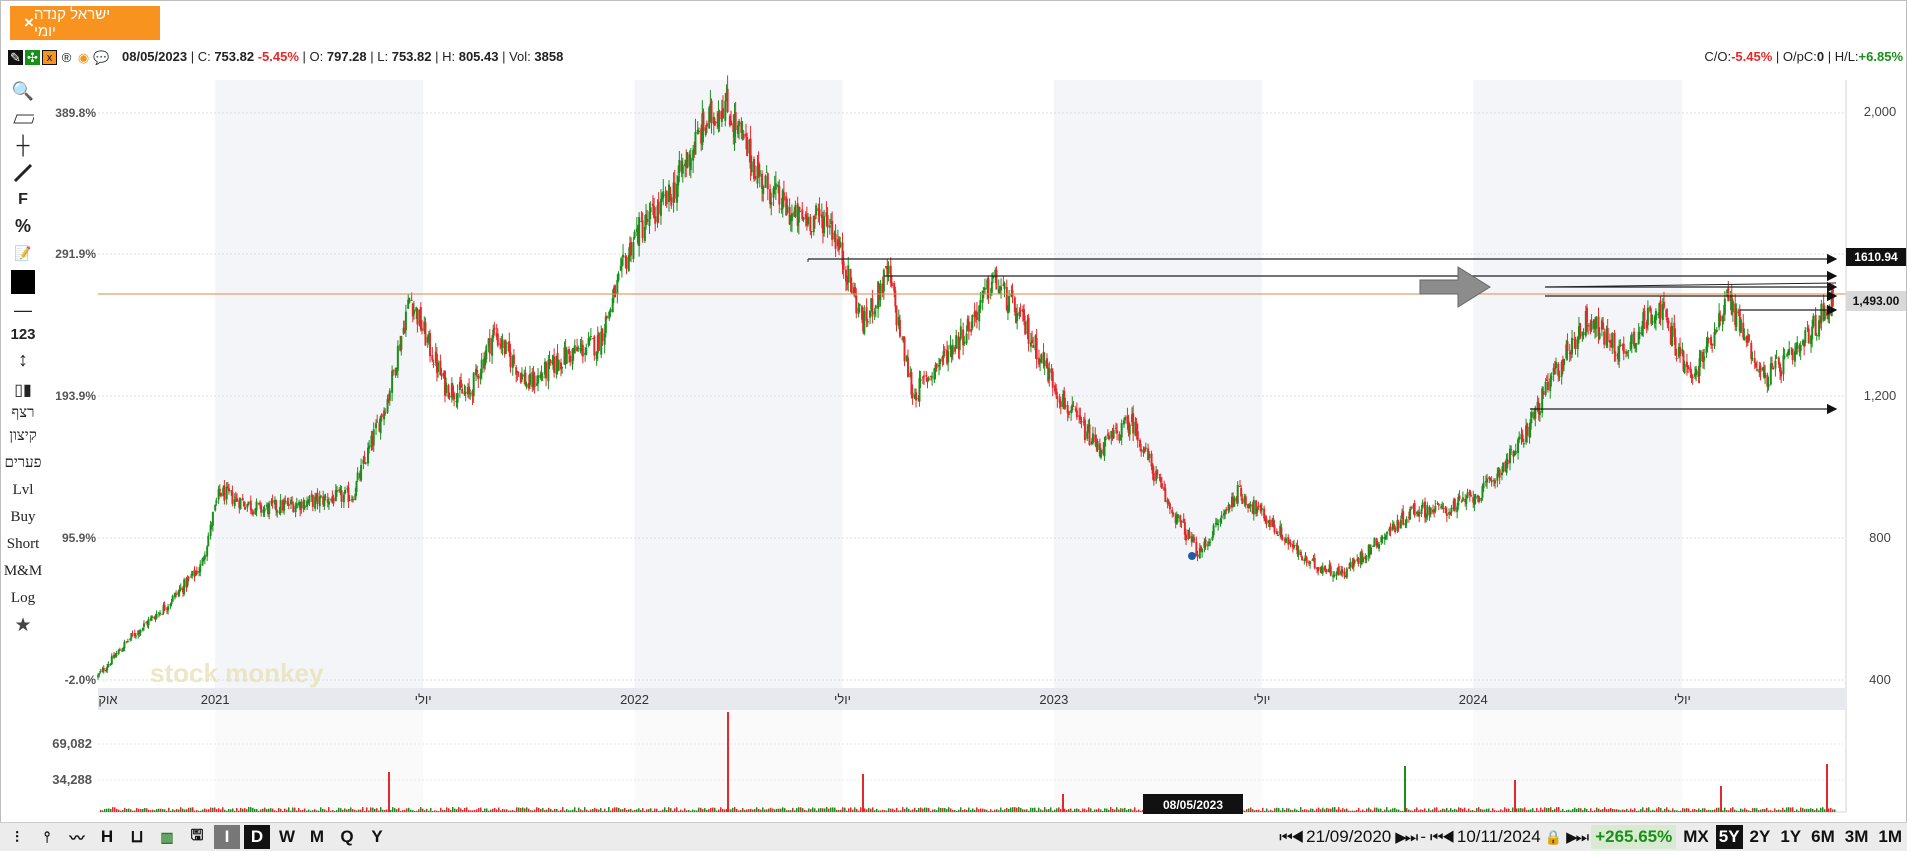 The width and height of the screenshot is (1907, 851). Describe the element at coordinates (1790, 837) in the screenshot. I see `range-1y-button: 1Y` at that location.